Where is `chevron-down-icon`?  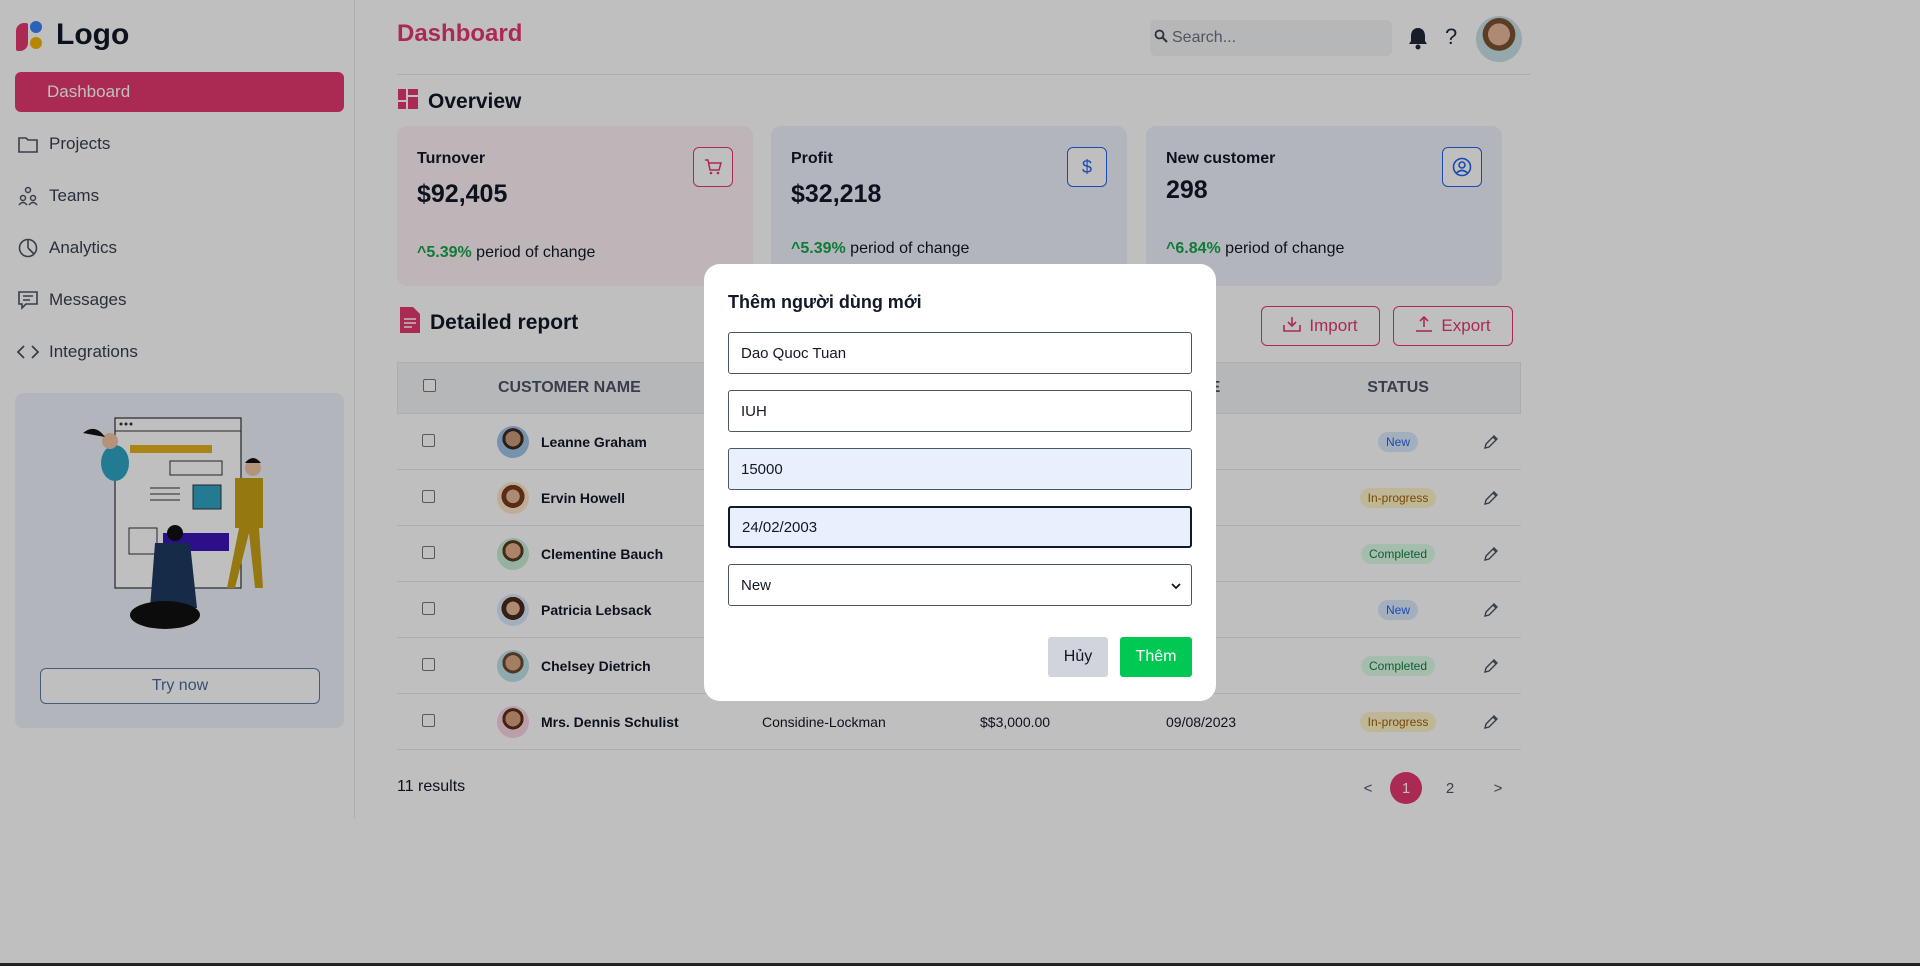 chevron-down-icon is located at coordinates (1176, 585).